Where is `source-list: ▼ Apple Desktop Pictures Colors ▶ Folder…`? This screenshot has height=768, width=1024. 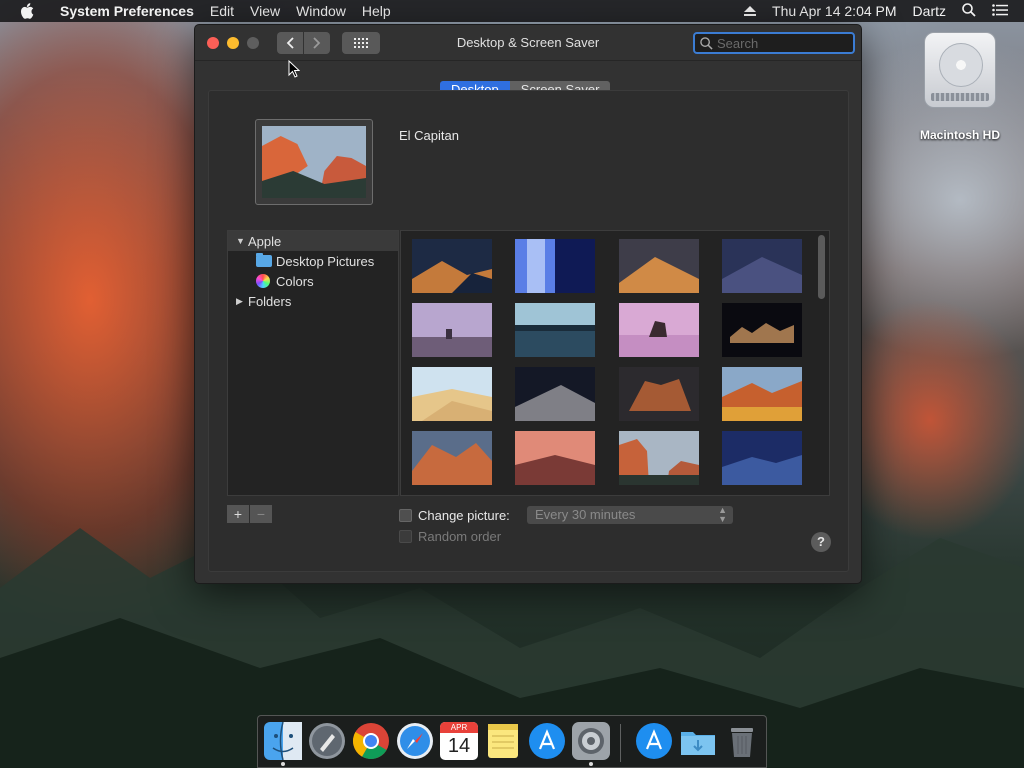
source-list: ▼ Apple Desktop Pictures Colors ▶ Folder… is located at coordinates (313, 363).